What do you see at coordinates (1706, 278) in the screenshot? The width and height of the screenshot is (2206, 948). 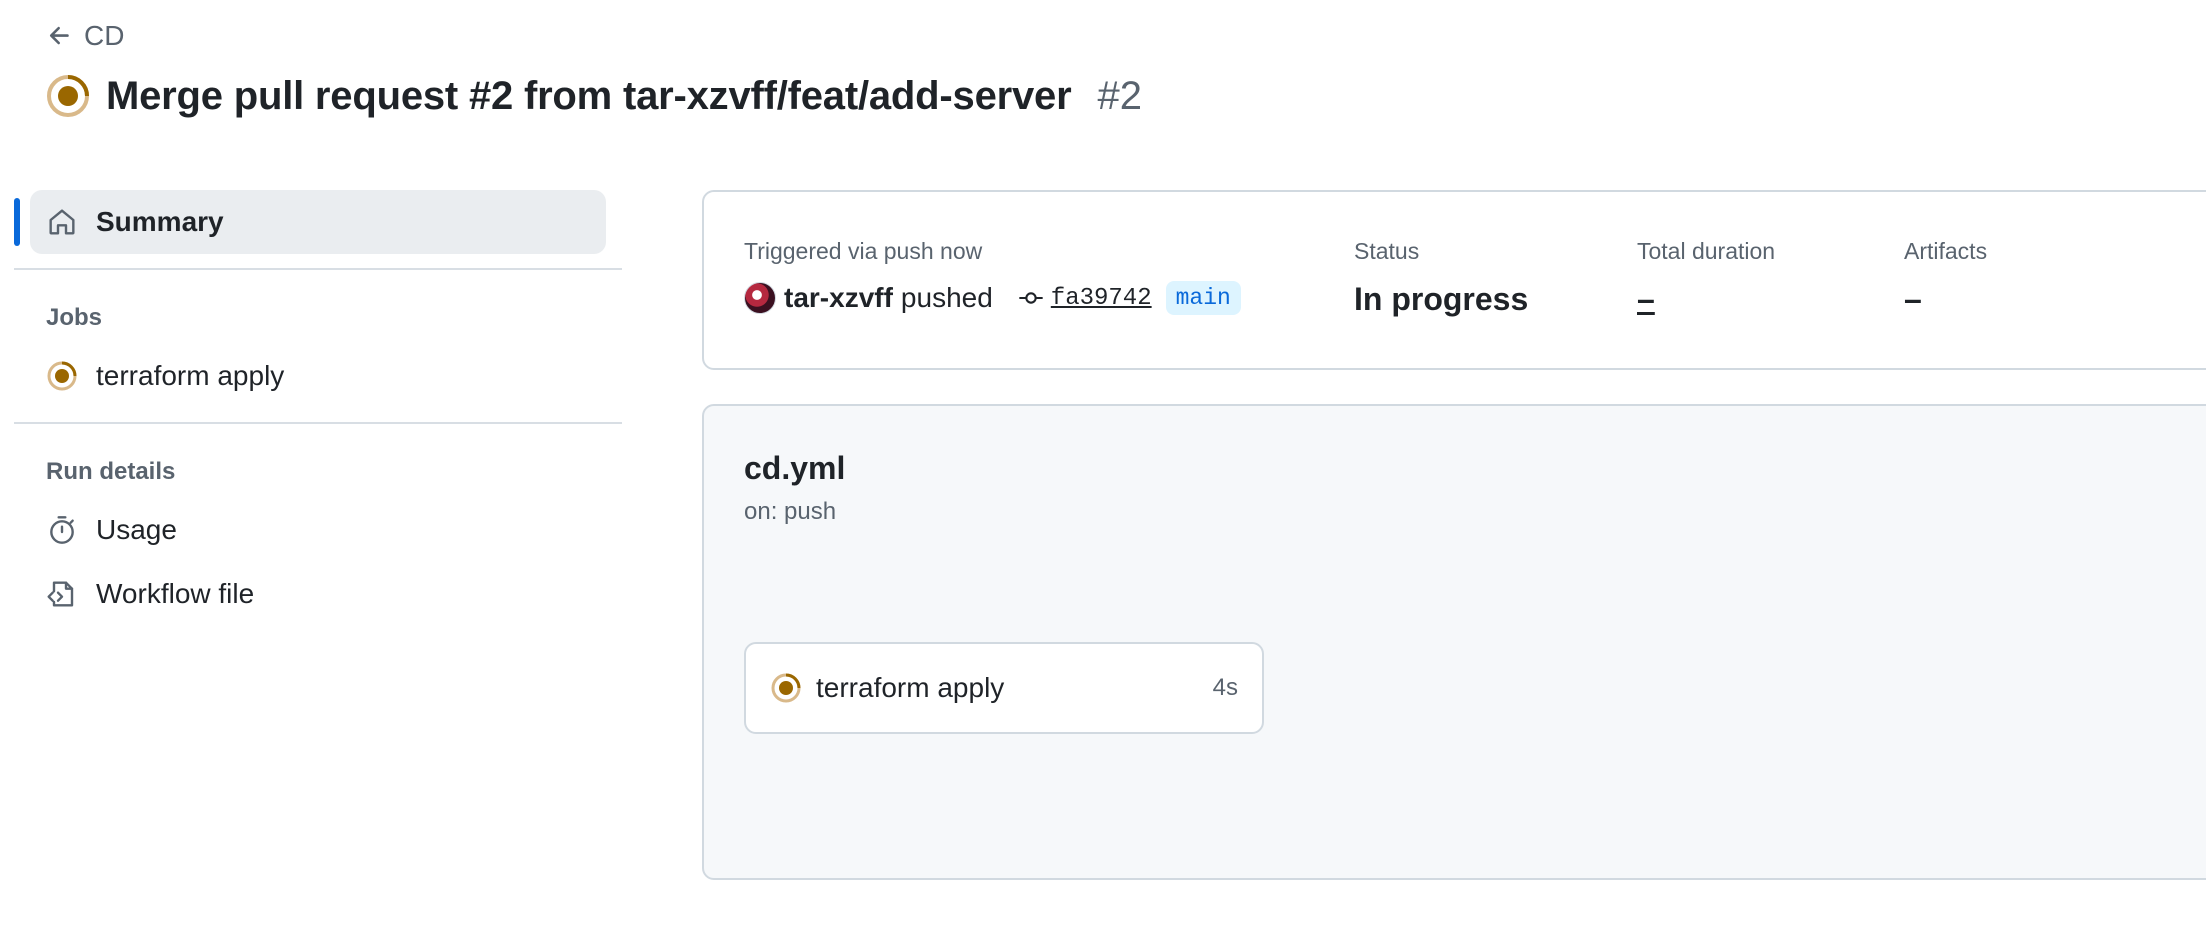 I see `duration-column: Total duration –` at bounding box center [1706, 278].